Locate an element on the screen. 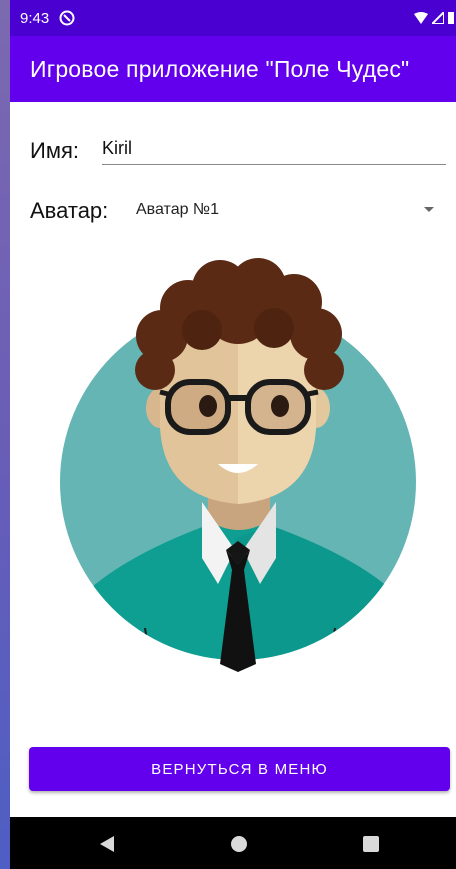 The width and height of the screenshot is (456, 869). avatar-dropdown: Аватар №1 is located at coordinates (287, 210).